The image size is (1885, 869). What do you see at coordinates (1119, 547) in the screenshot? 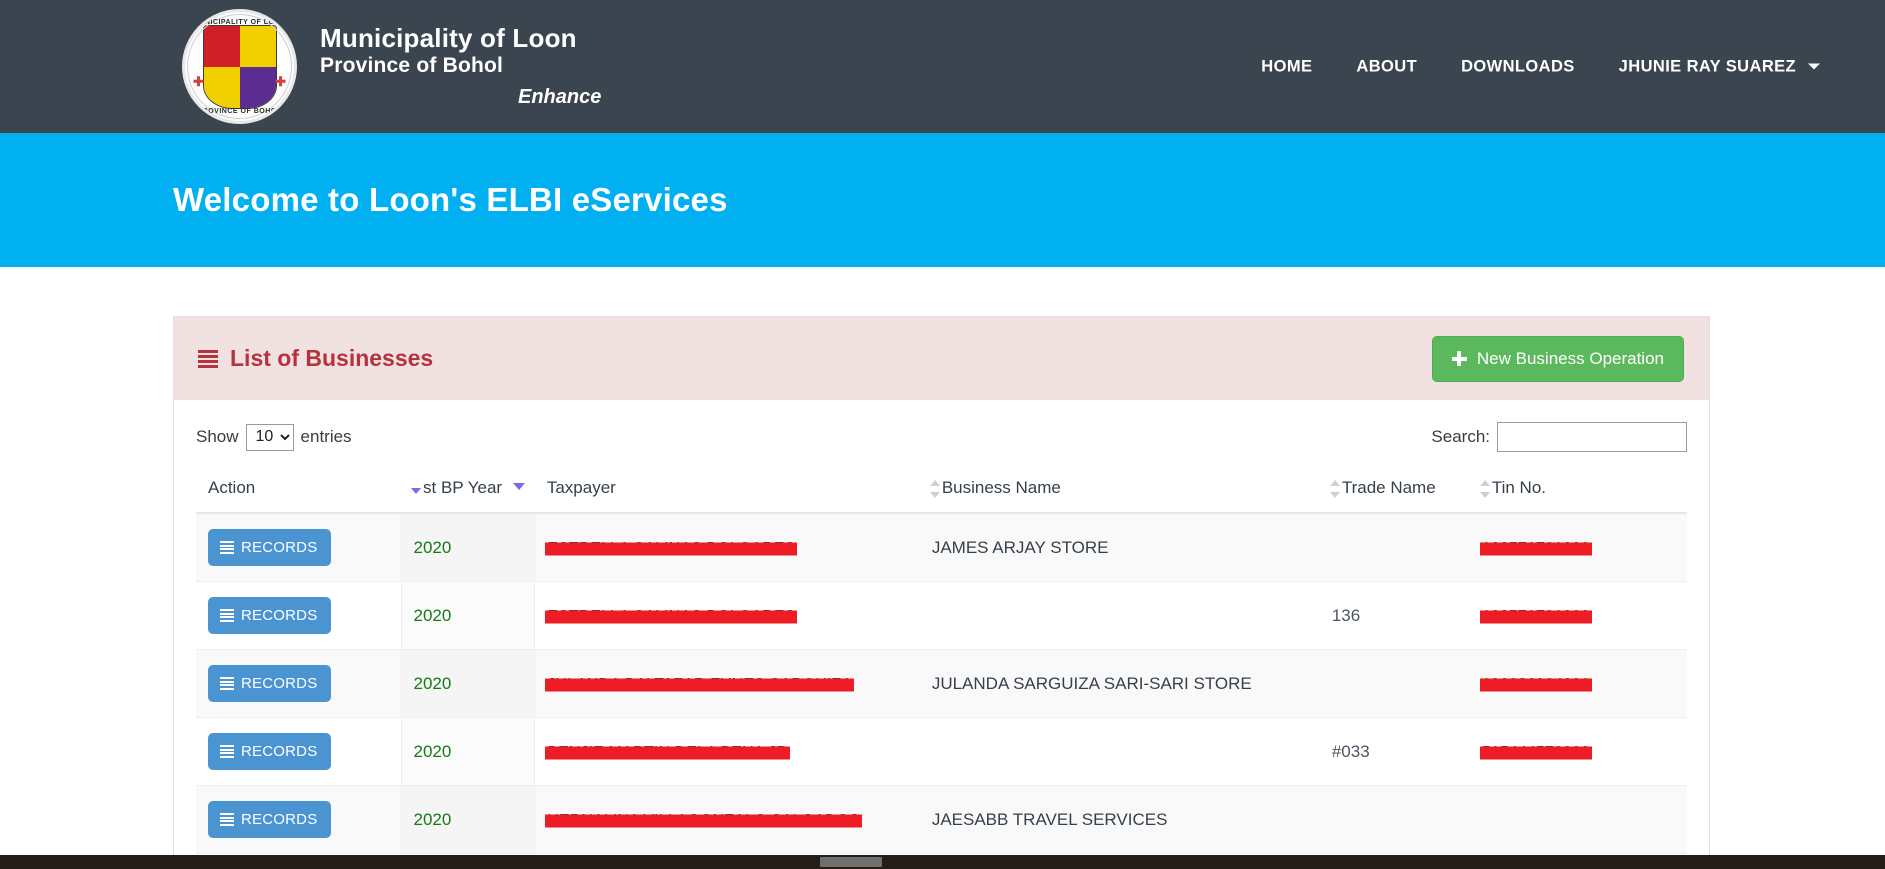
I see `cell-business-name: JAMES ARJAY STORE` at bounding box center [1119, 547].